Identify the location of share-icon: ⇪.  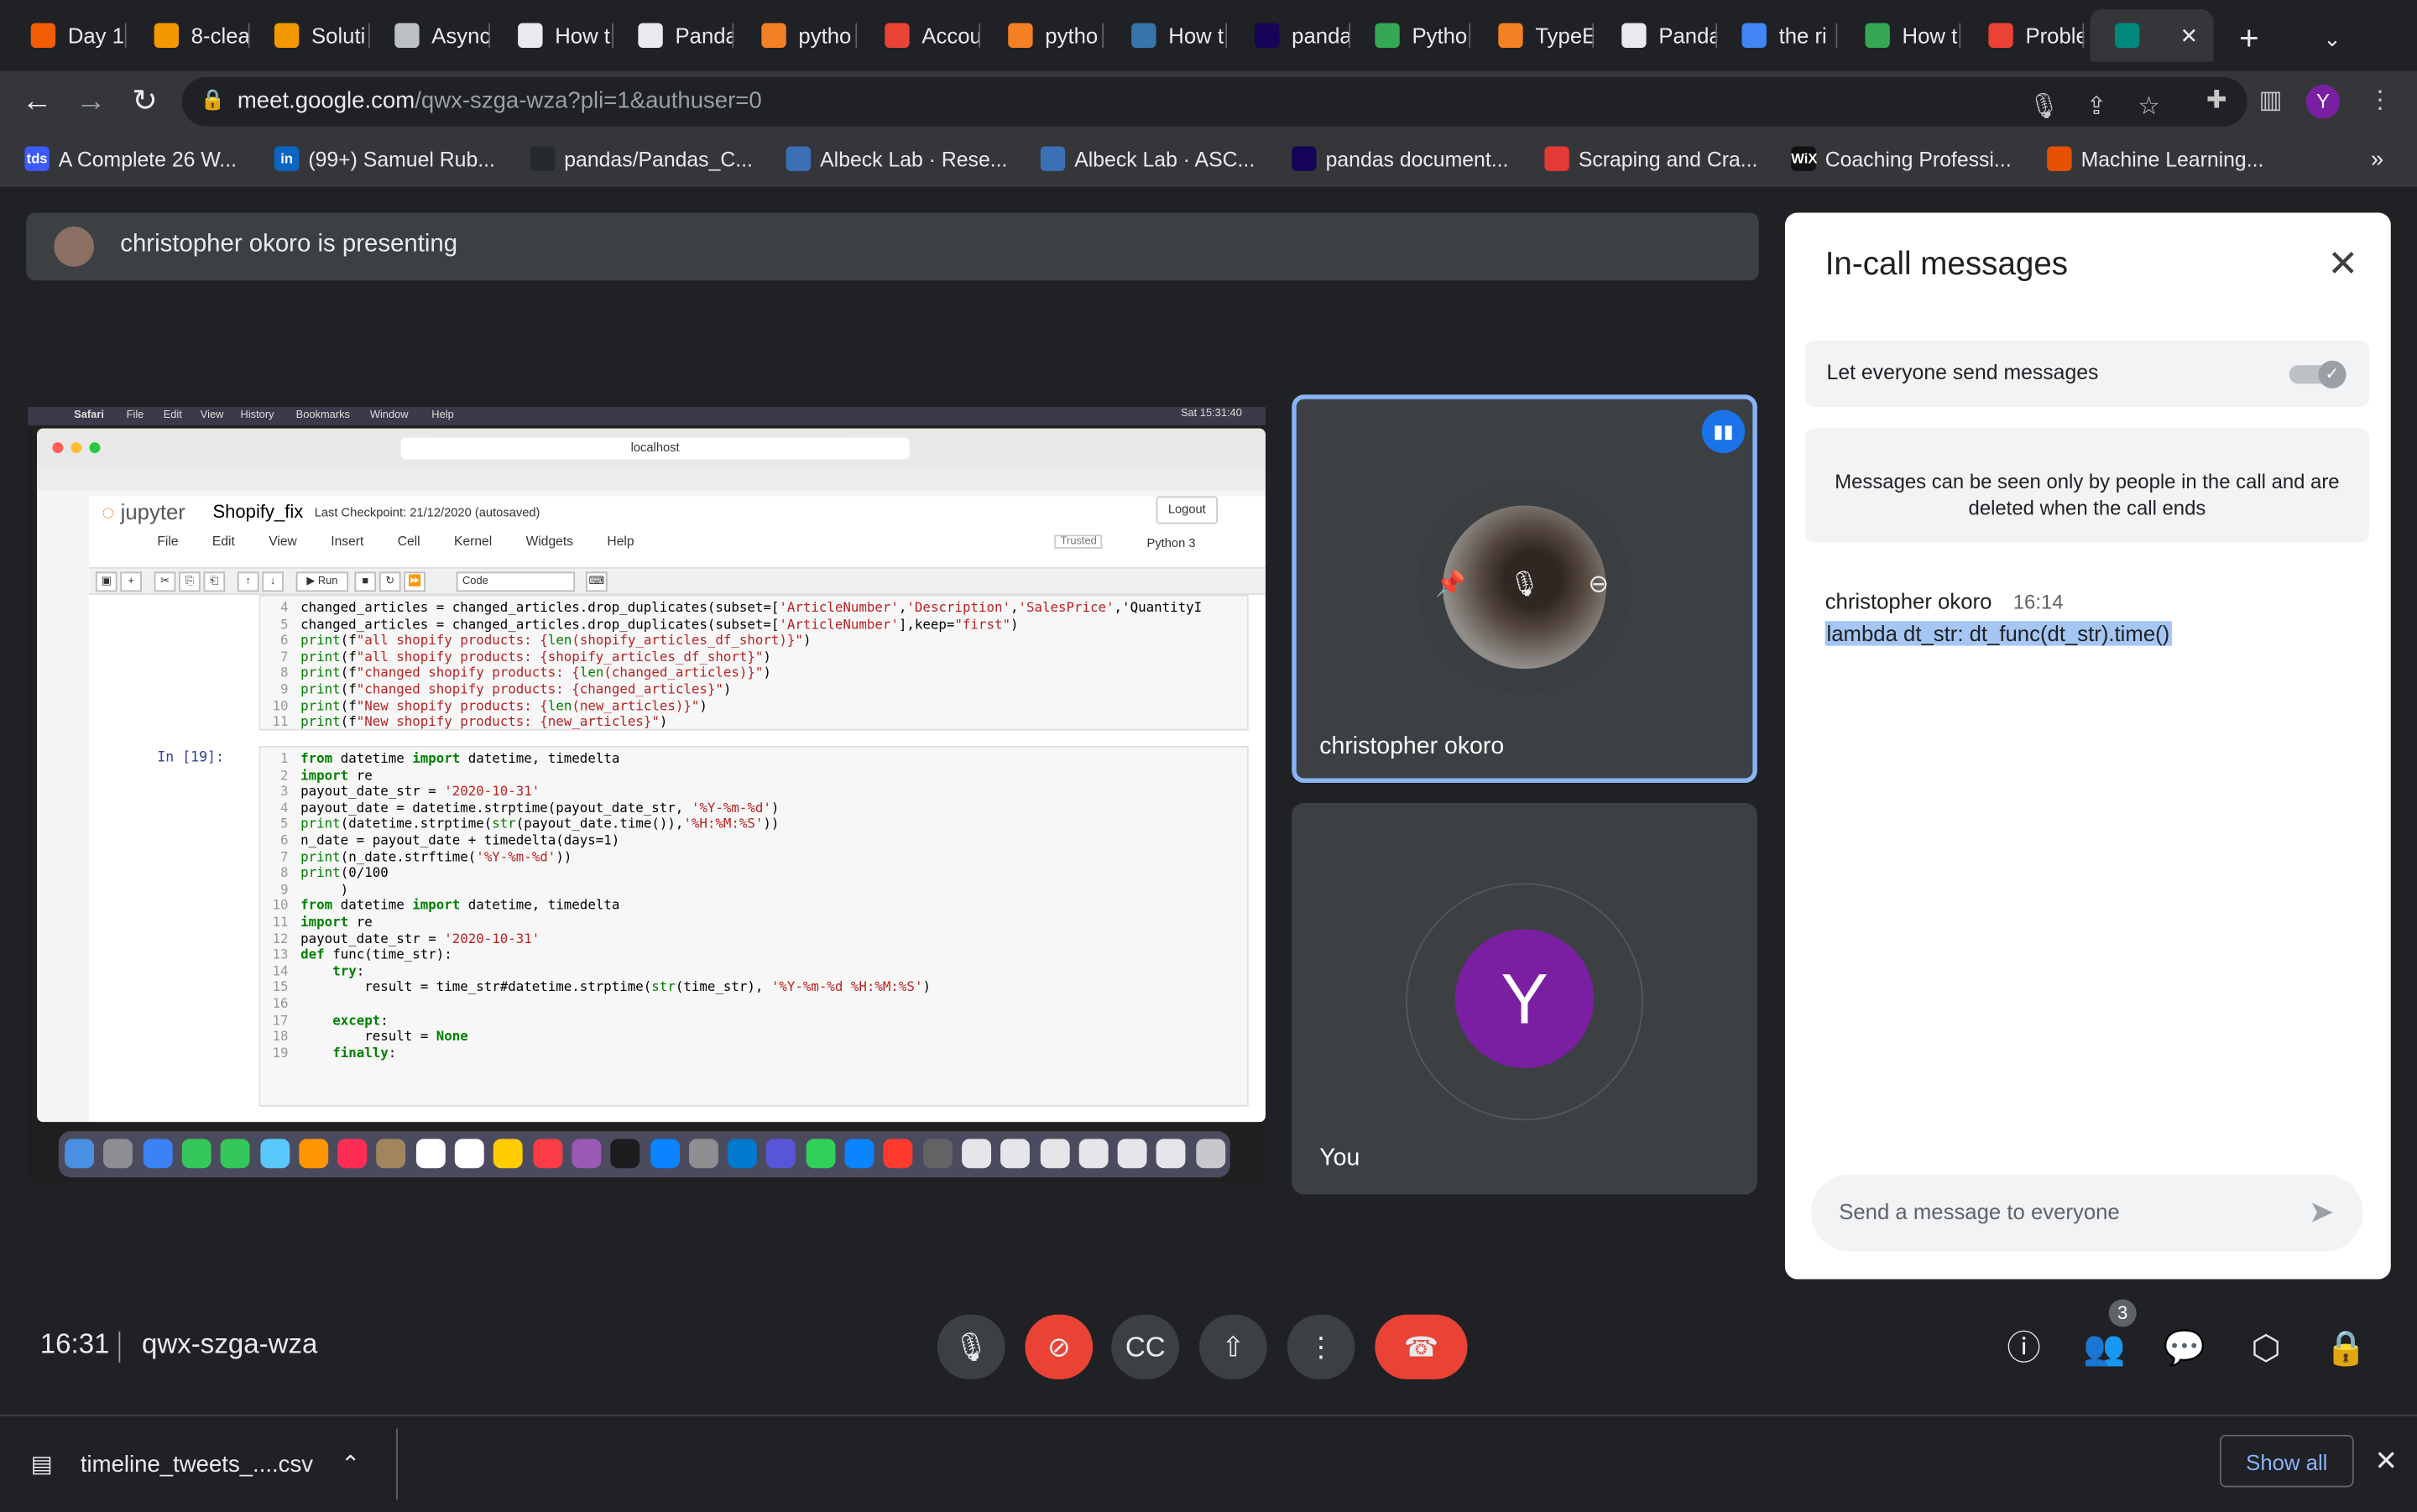
(2096, 108).